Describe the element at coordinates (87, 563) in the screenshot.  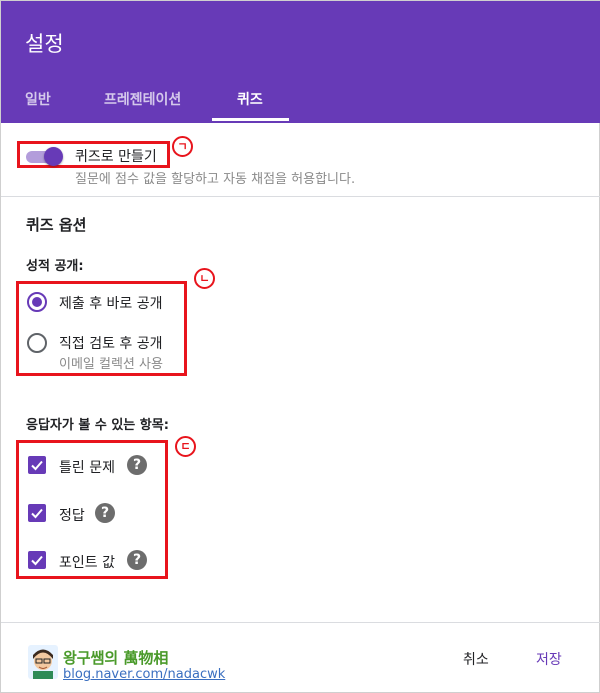
I see `checkbox-point-values-label: 포인트 값` at that location.